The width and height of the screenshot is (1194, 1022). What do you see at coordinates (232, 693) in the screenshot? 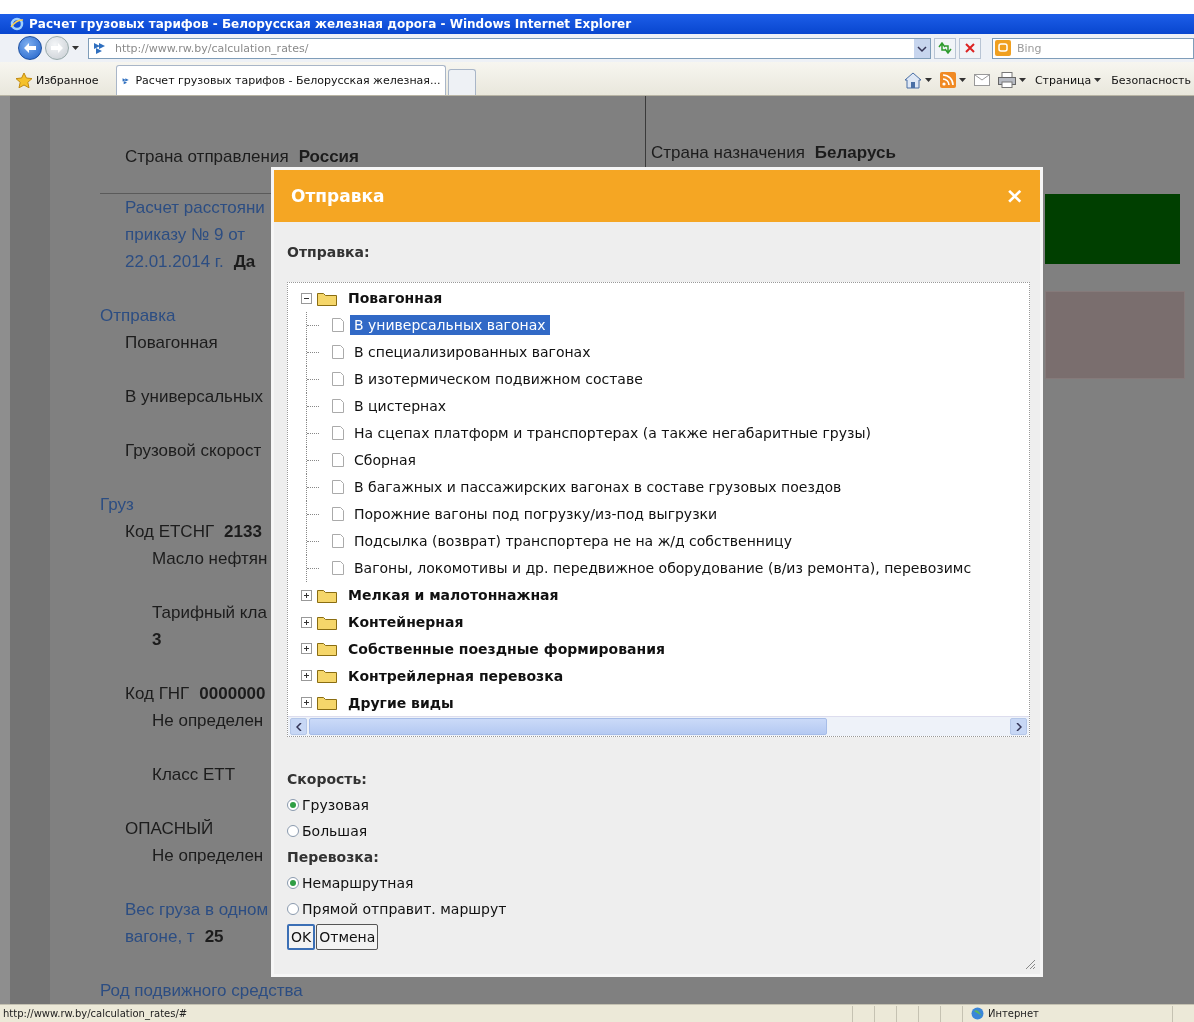
I see `field-value: 0000000` at bounding box center [232, 693].